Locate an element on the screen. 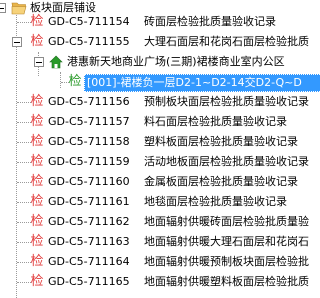 This screenshot has height=298, width=320. record-code: GD-C5-711162 is located at coordinates (89, 221).